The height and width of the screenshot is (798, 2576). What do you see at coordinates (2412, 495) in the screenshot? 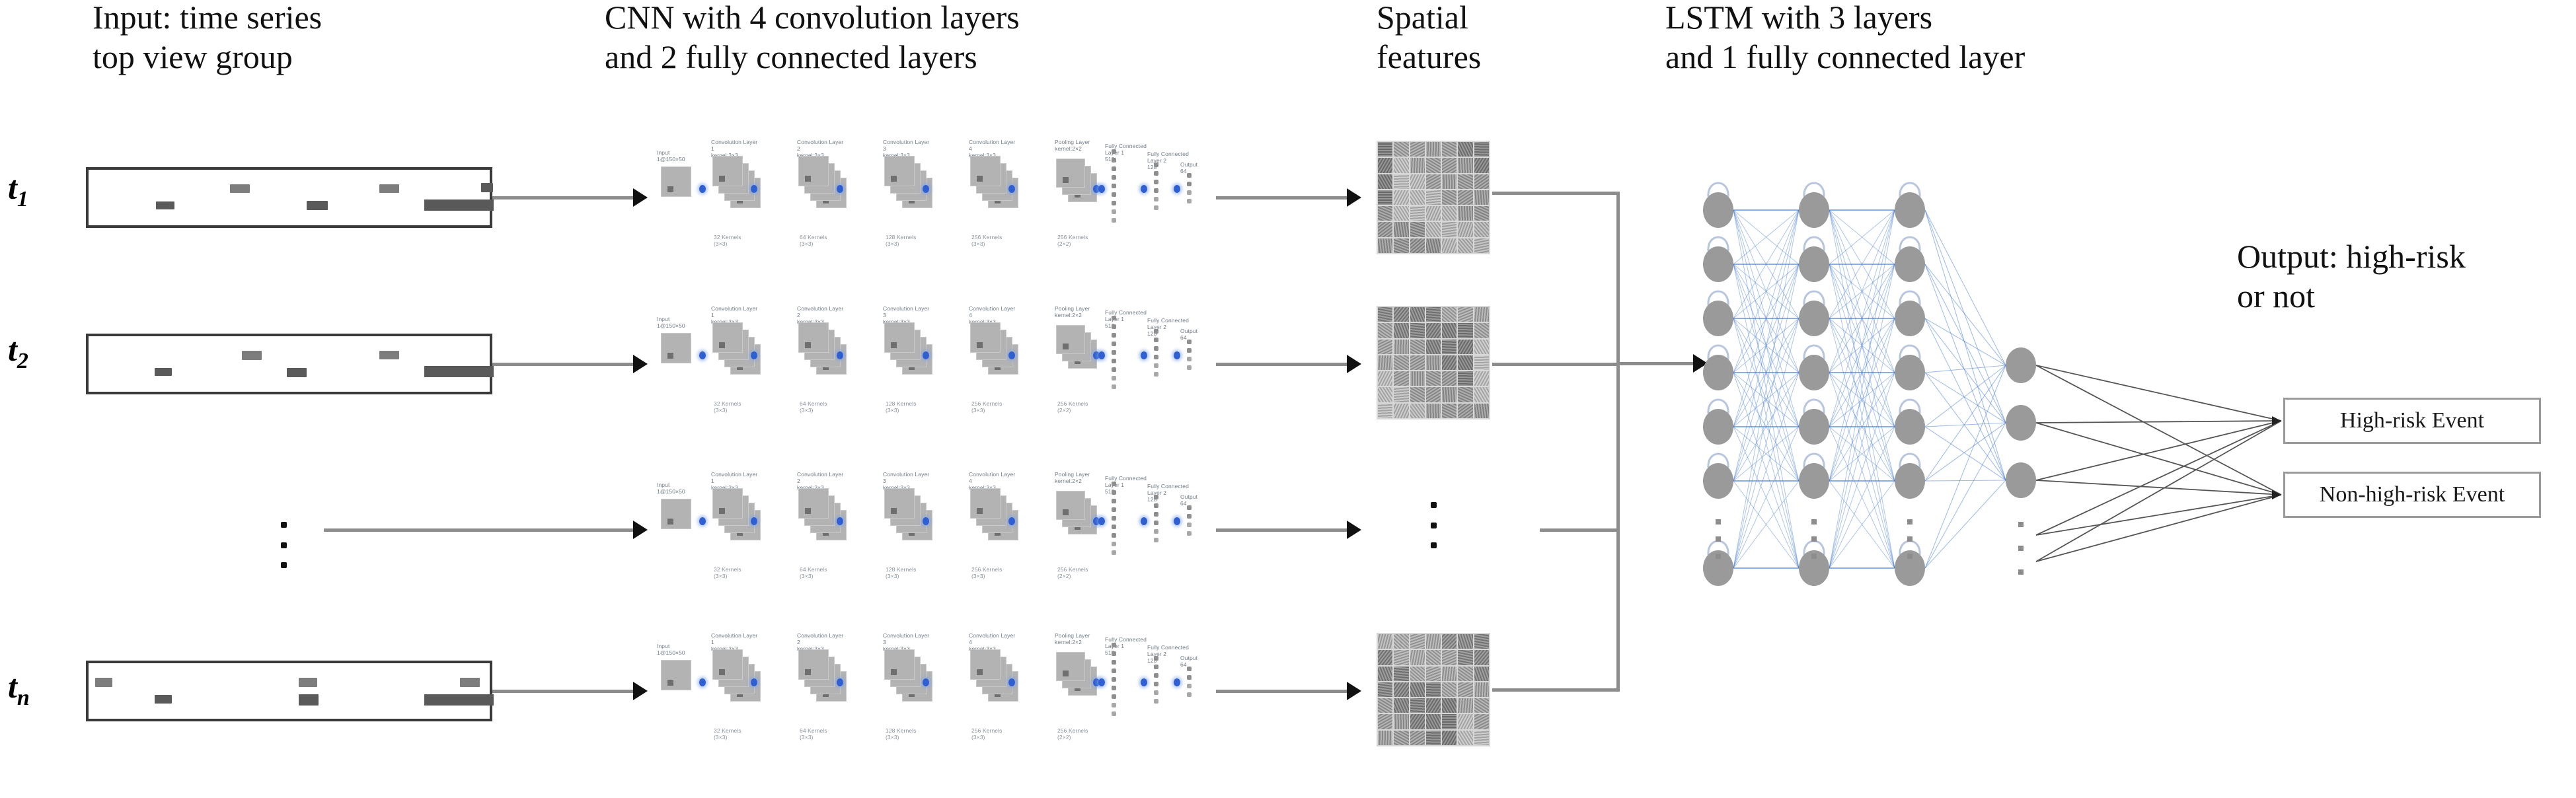
I see `output-box-non-high-risk: Non-high-risk Event` at bounding box center [2412, 495].